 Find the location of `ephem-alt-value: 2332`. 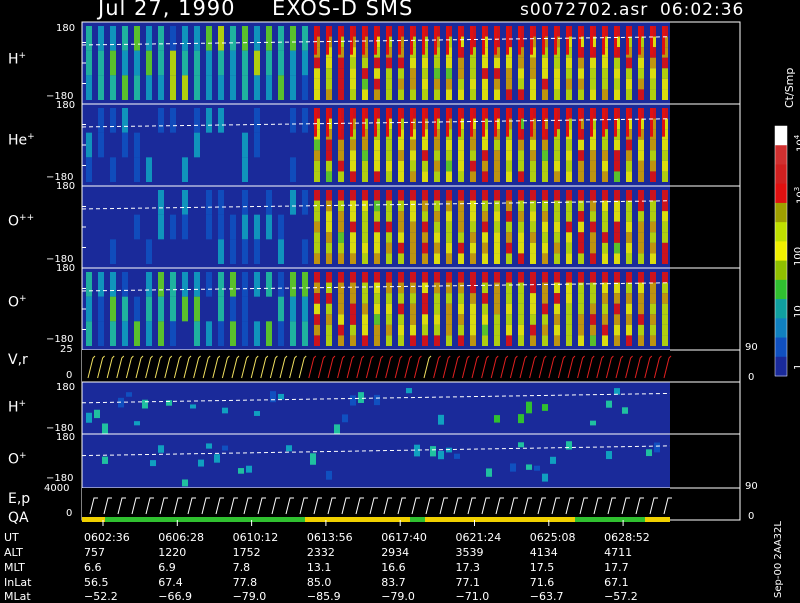

ephem-alt-value: 2332 is located at coordinates (320, 552).